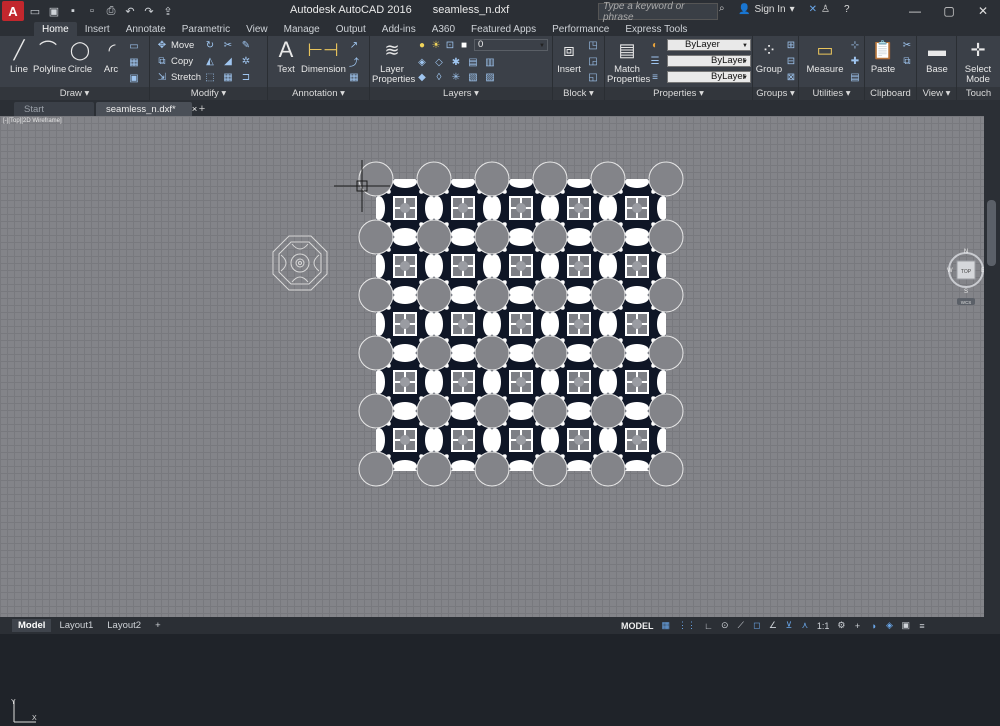 The image size is (1000, 726). What do you see at coordinates (678, 93) in the screenshot?
I see `panel-properties-title: Properties ▾` at bounding box center [678, 93].